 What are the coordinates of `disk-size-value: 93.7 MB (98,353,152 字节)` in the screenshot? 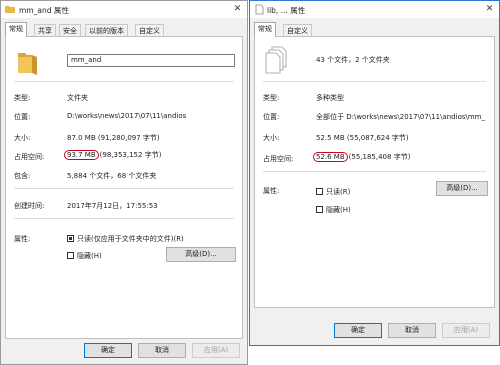 It's located at (113, 155).